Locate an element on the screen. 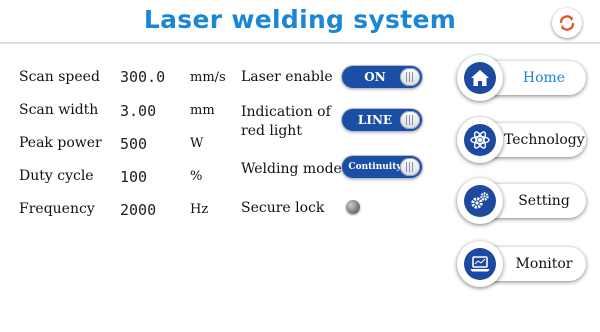  nav-monitor-icon-badge is located at coordinates (480, 264).